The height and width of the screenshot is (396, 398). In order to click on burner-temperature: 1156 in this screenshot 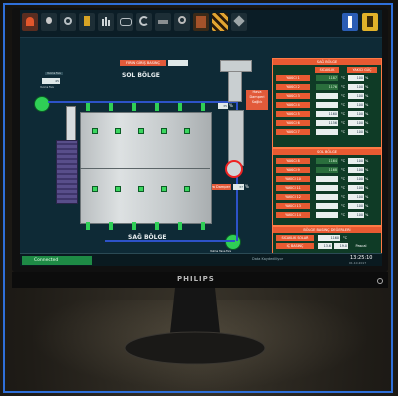, I will do `click(327, 123)`.